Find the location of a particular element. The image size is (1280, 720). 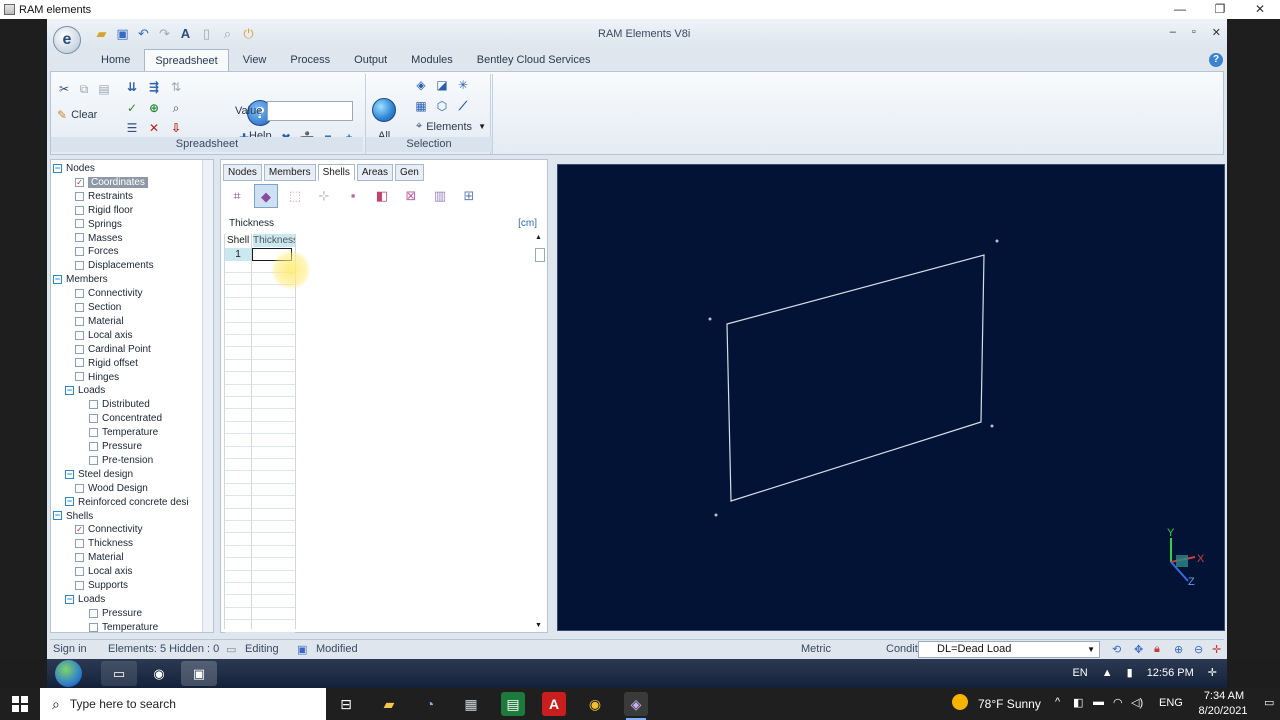

tree-item: Restraints is located at coordinates (104, 197).